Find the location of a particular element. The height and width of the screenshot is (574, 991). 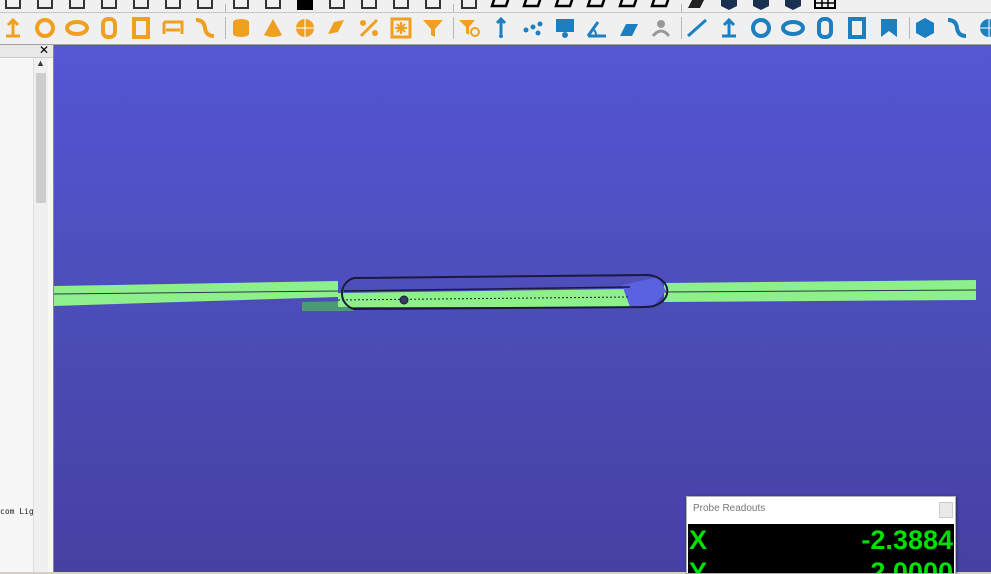

scatter-icon is located at coordinates (533, 28).